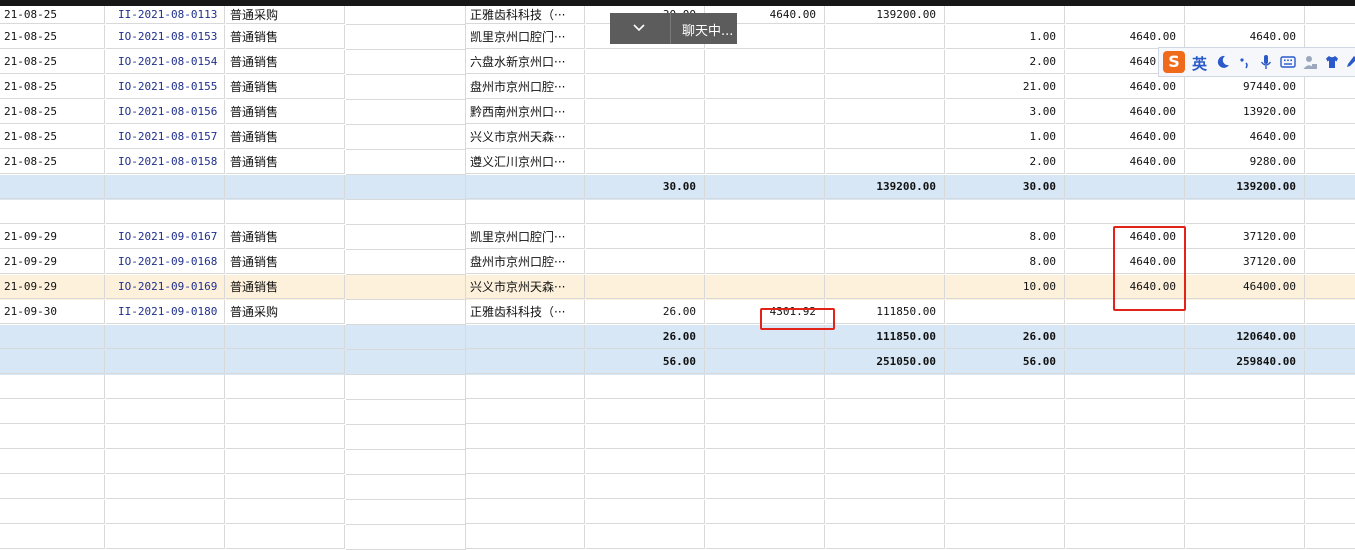 The height and width of the screenshot is (550, 1355). I want to click on moon-icon, so click(1223, 62).